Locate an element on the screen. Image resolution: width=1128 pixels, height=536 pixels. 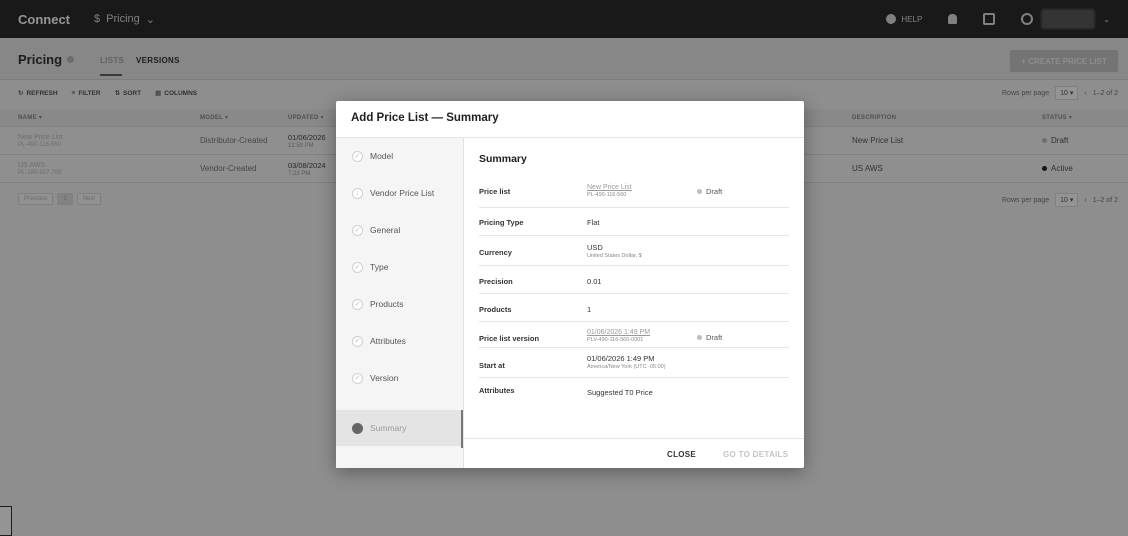
row-label: Start at is located at coordinates (492, 365).